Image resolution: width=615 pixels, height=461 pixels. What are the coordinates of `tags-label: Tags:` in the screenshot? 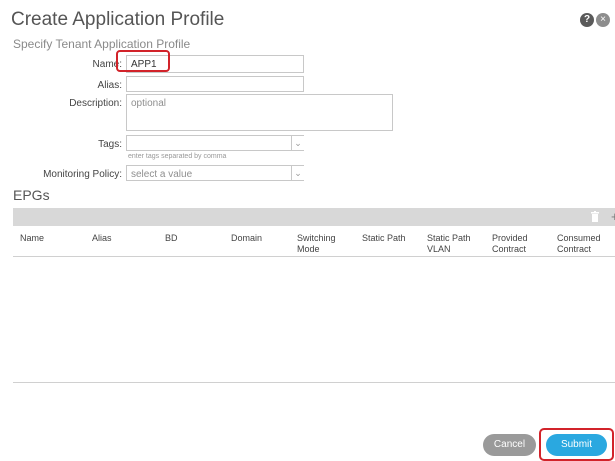 It's located at (110, 144).